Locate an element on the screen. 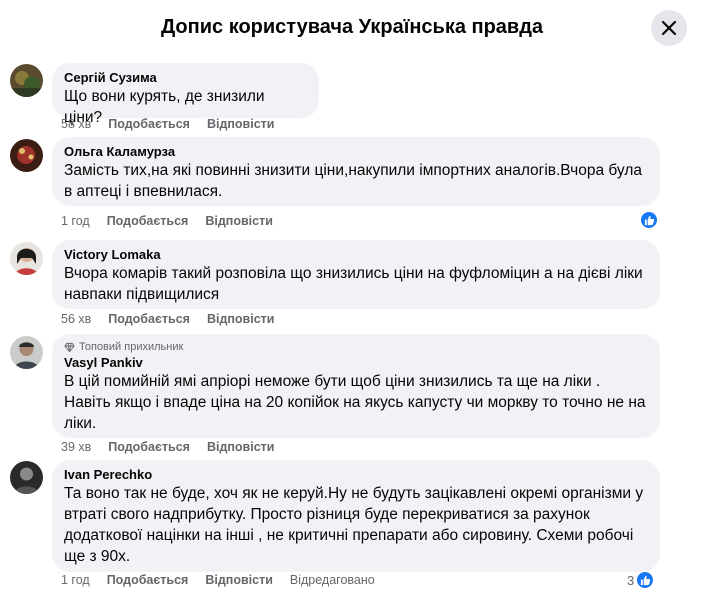  comment-author: Ivan Perechko is located at coordinates (356, 474).